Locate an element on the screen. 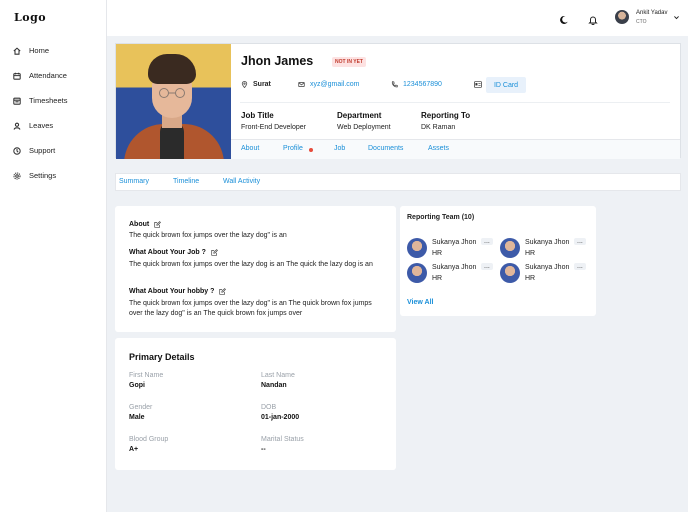 Image resolution: width=688 pixels, height=512 pixels. reporting-to-field: Reporting To DK Raman is located at coordinates (445, 121).